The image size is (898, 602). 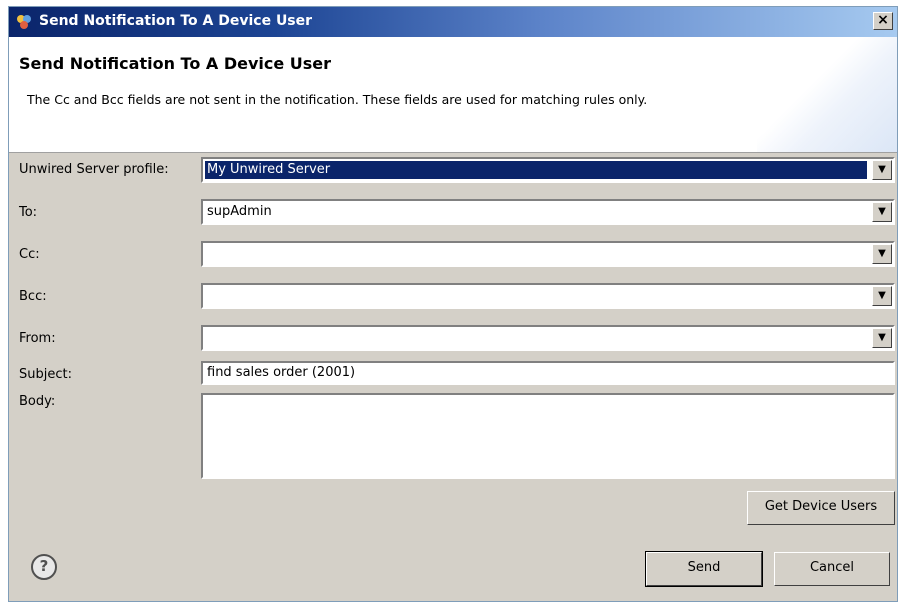 I want to click on send-button: Send, so click(x=704, y=569).